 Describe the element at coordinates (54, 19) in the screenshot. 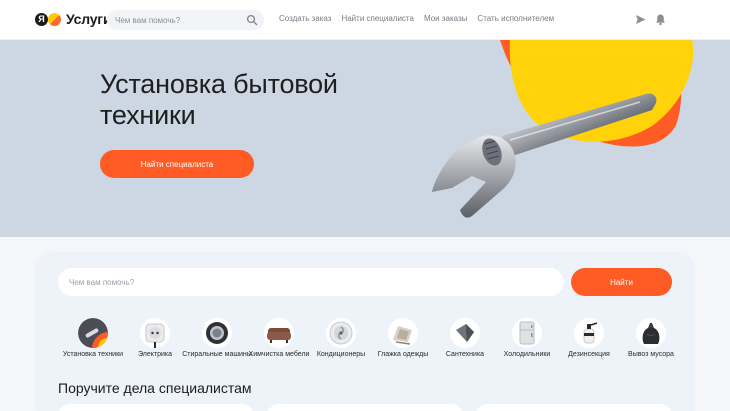

I see `services-logo-icon` at that location.